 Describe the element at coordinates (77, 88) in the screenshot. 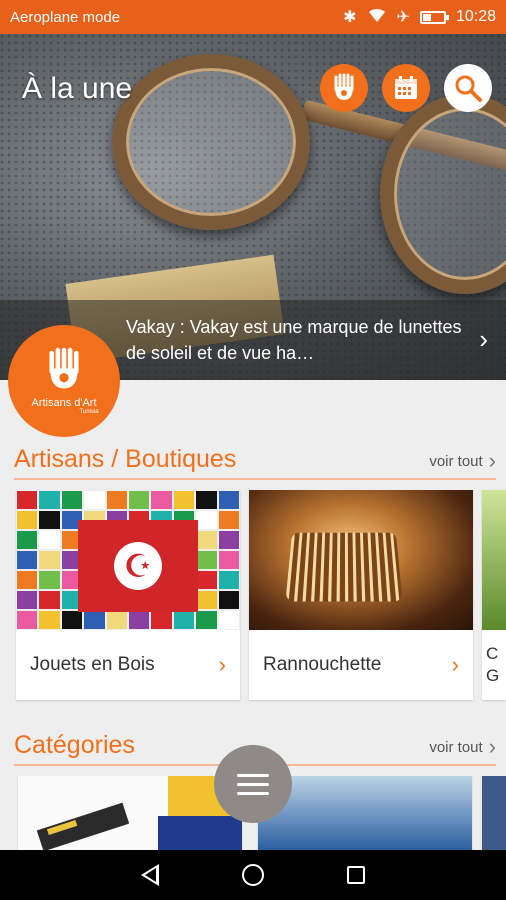

I see `page-title: À la une` at that location.